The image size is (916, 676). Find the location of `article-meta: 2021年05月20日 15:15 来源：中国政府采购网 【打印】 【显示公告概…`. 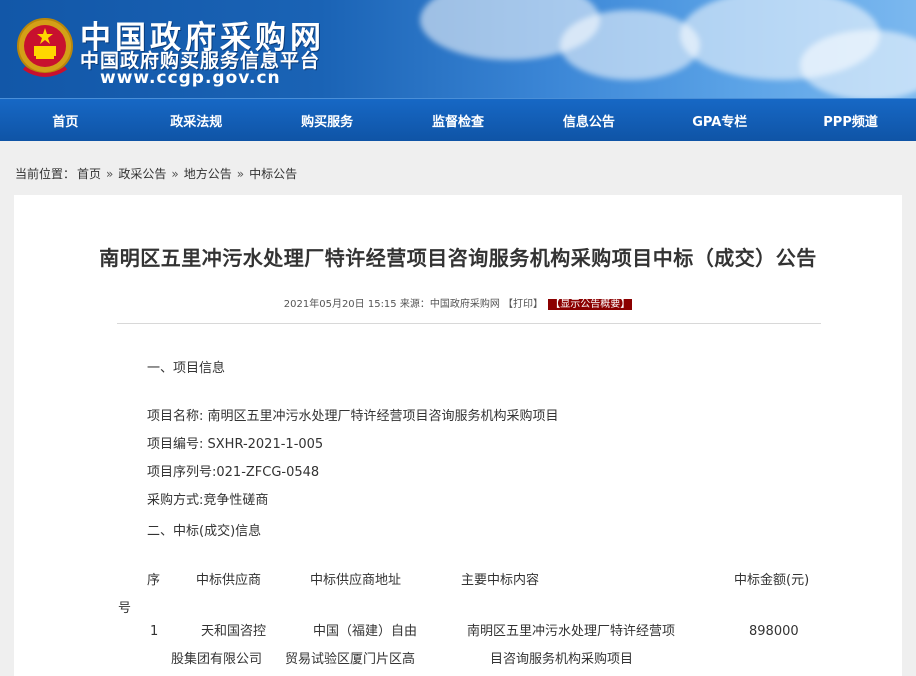

article-meta: 2021年05月20日 15:15 来源：中国政府采购网 【打印】 【显示公告概… is located at coordinates (458, 302).